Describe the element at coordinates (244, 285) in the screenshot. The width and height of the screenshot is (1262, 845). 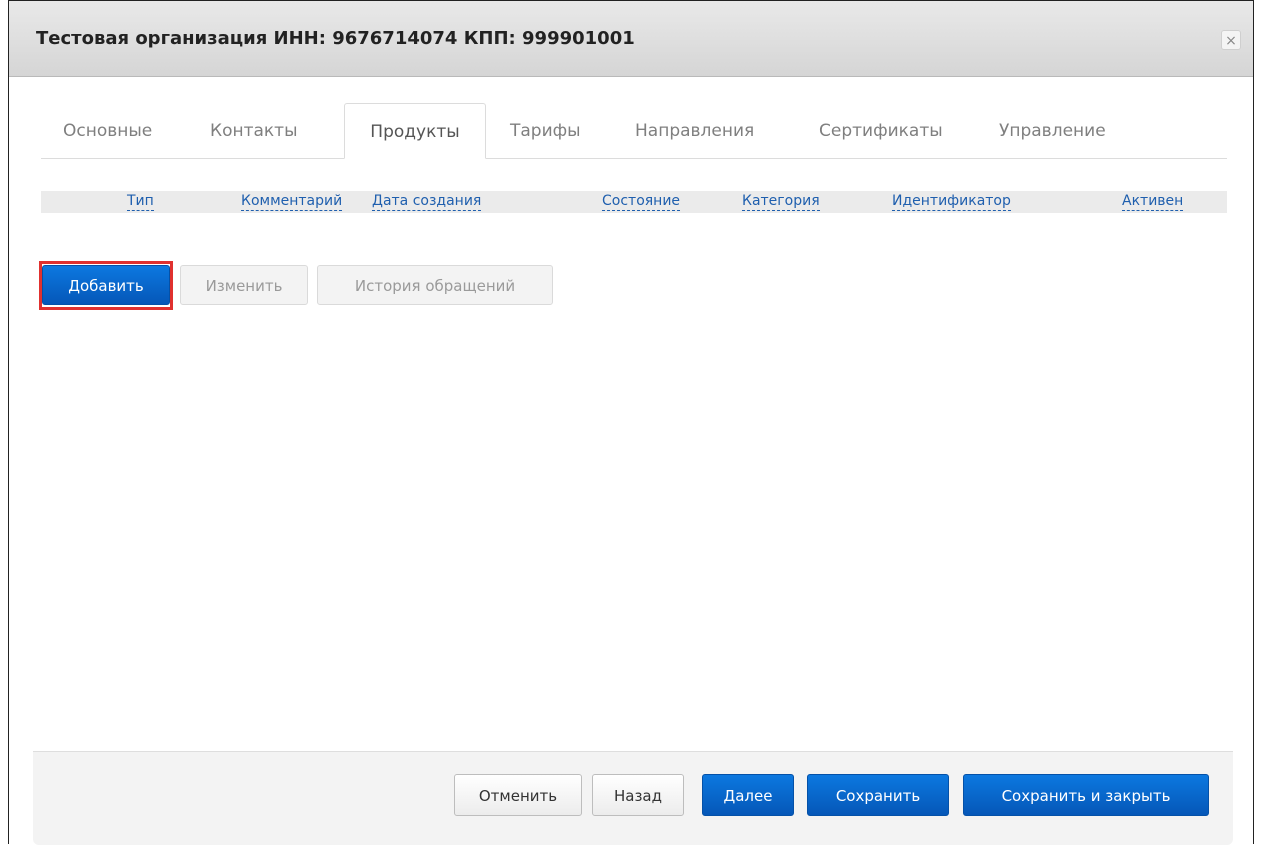
I see `edit-button: Изменить` at that location.